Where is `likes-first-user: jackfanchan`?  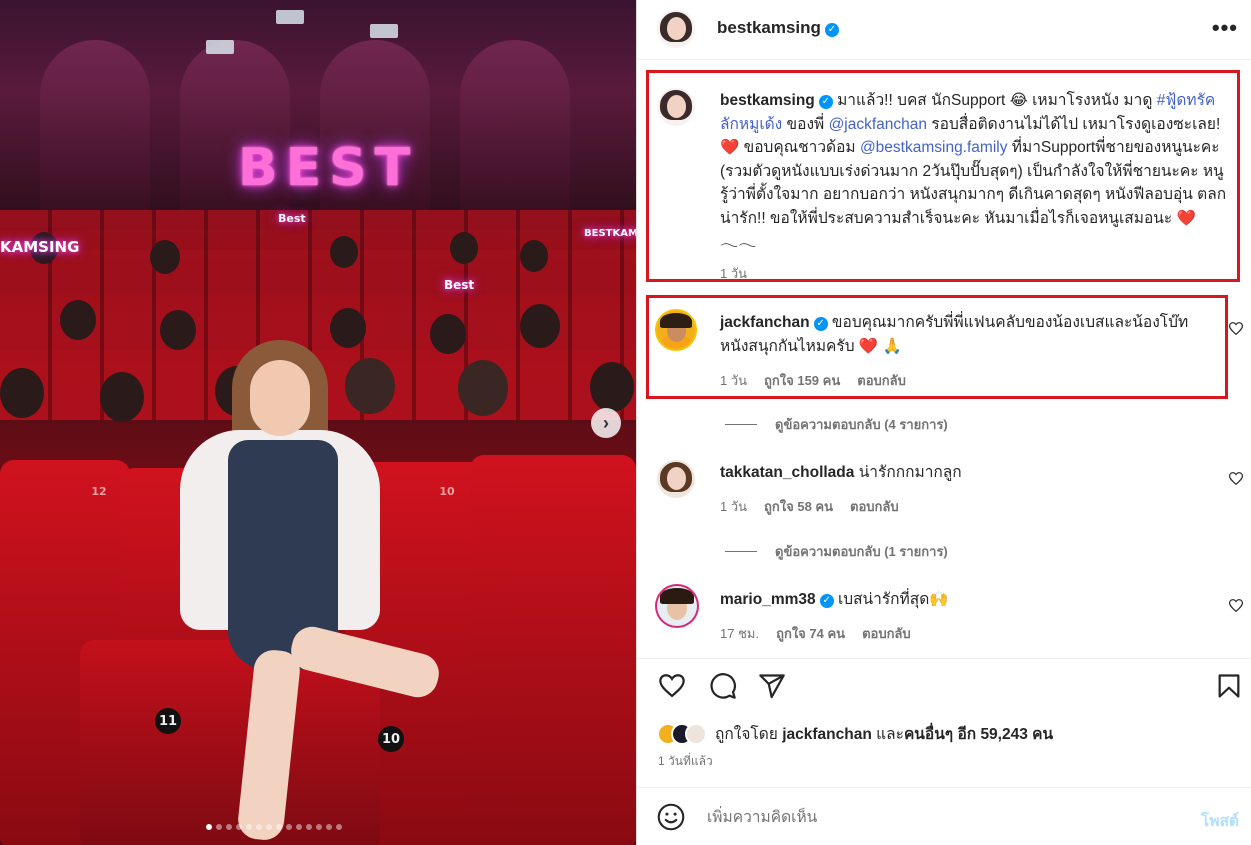 likes-first-user: jackfanchan is located at coordinates (827, 734).